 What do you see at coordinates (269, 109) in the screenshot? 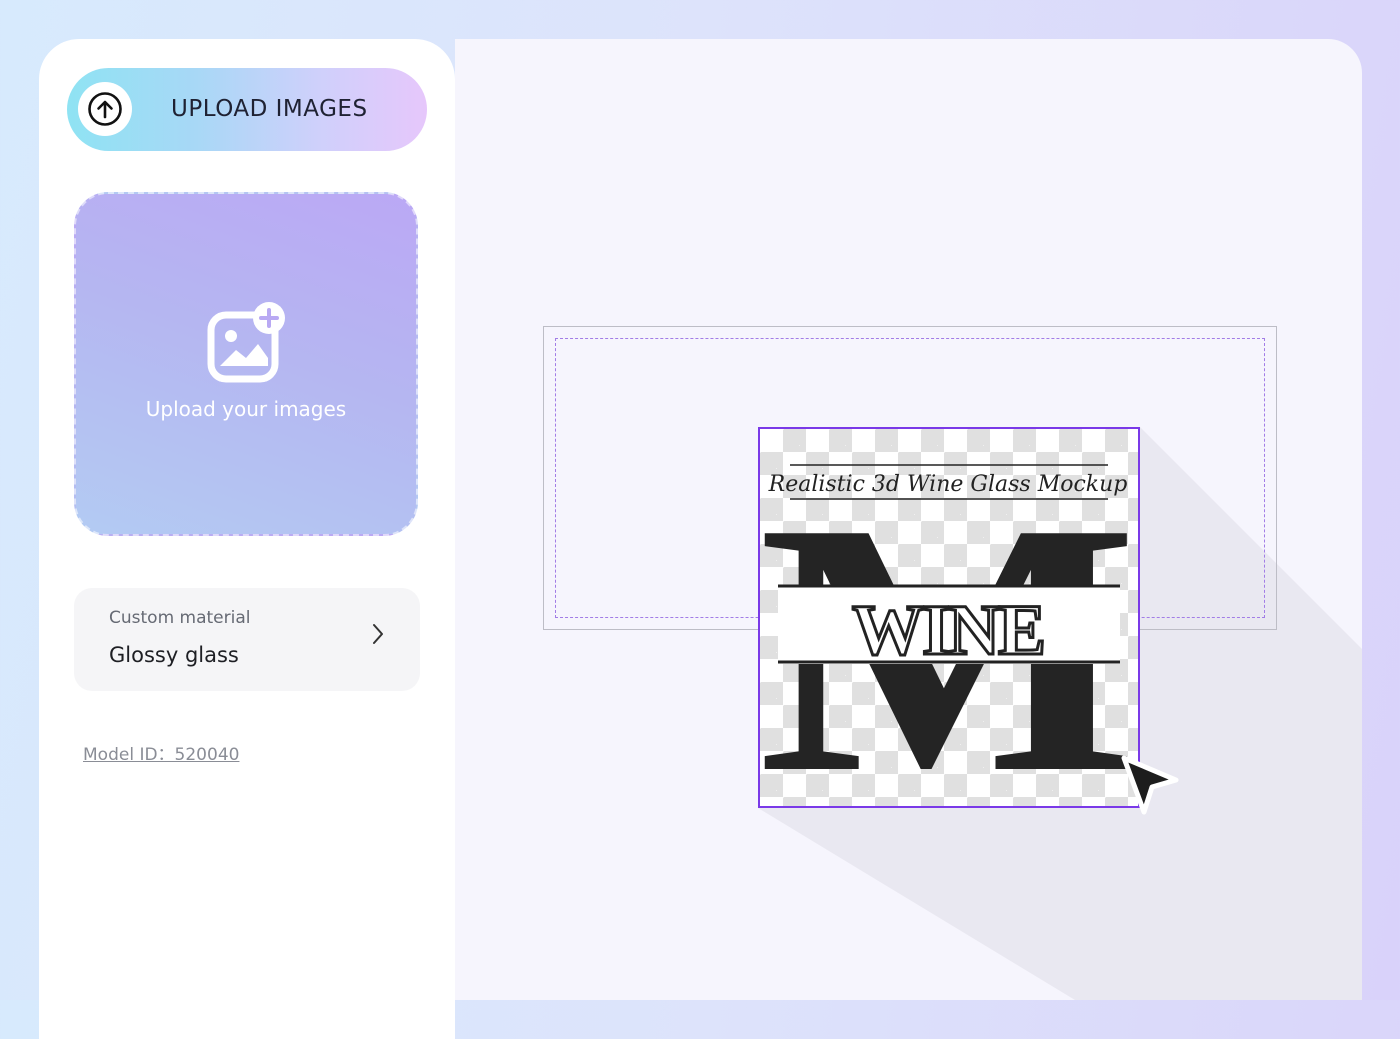
I see `upload-images-label: UPLOAD IMAGES` at bounding box center [269, 109].